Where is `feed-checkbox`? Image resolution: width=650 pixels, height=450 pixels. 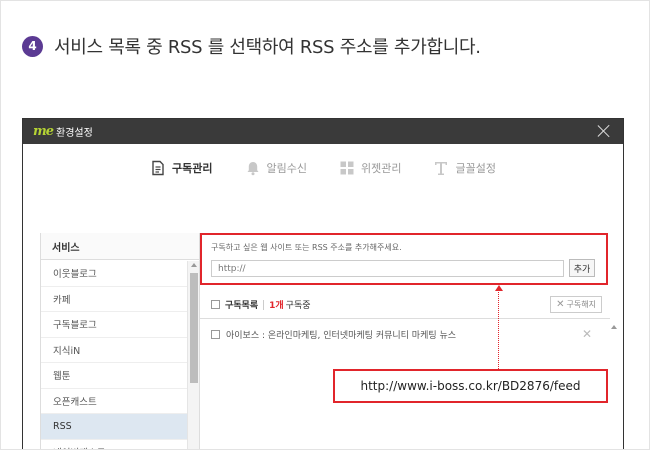 feed-checkbox is located at coordinates (215, 334).